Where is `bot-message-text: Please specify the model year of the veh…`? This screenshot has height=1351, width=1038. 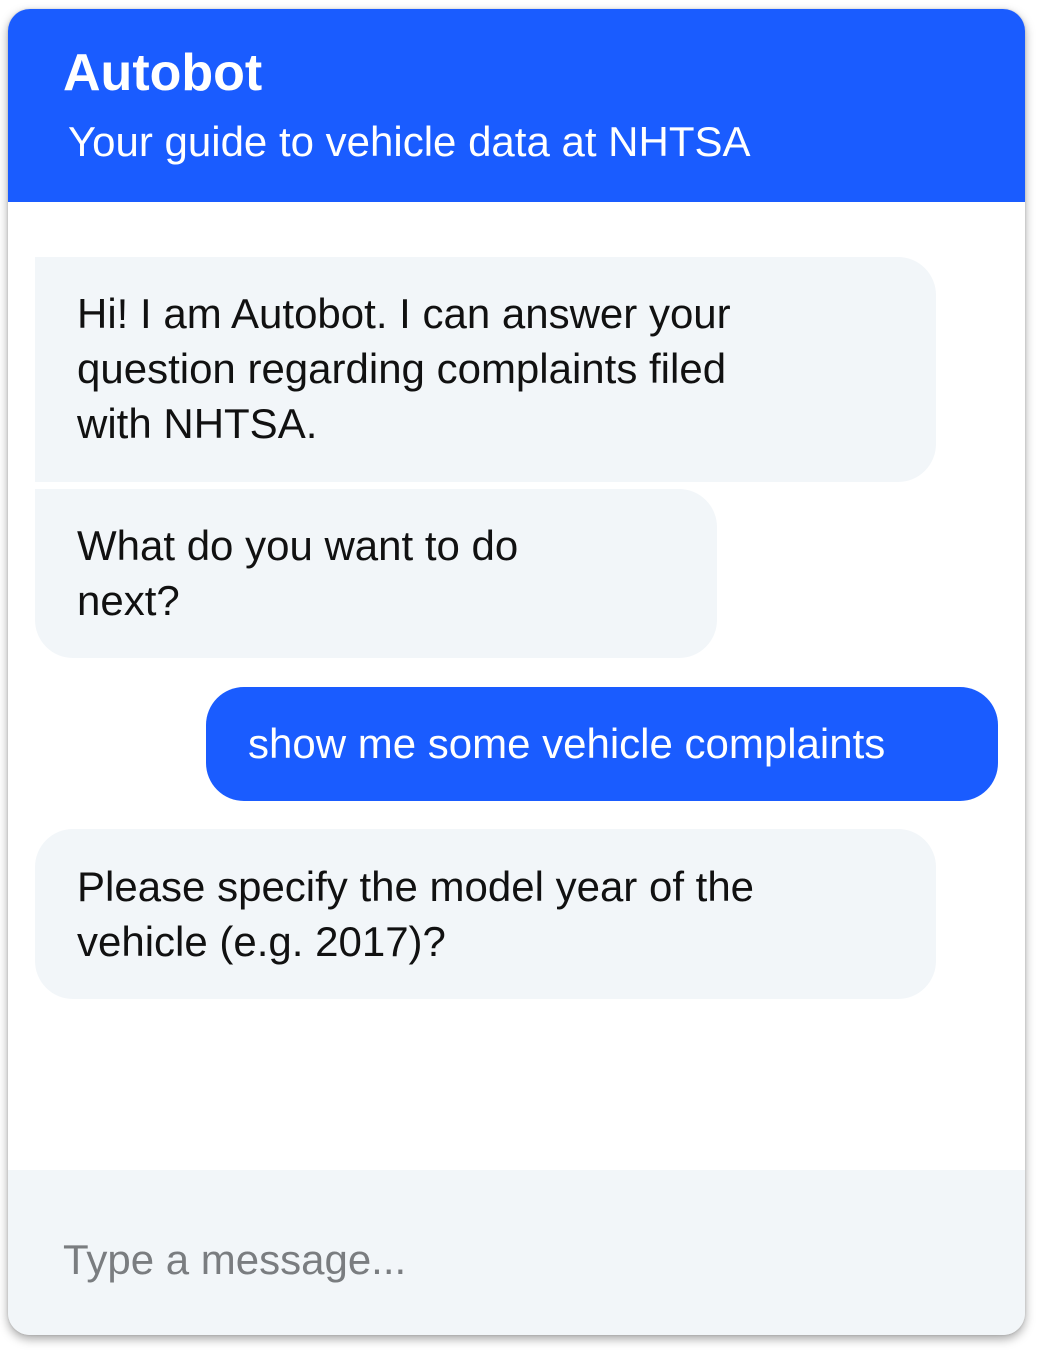 bot-message-text: Please specify the model year of the veh… is located at coordinates (416, 914).